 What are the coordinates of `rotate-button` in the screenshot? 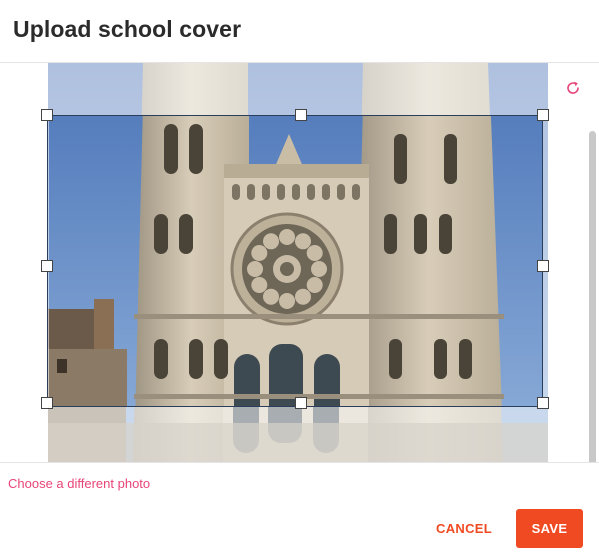 It's located at (573, 88).